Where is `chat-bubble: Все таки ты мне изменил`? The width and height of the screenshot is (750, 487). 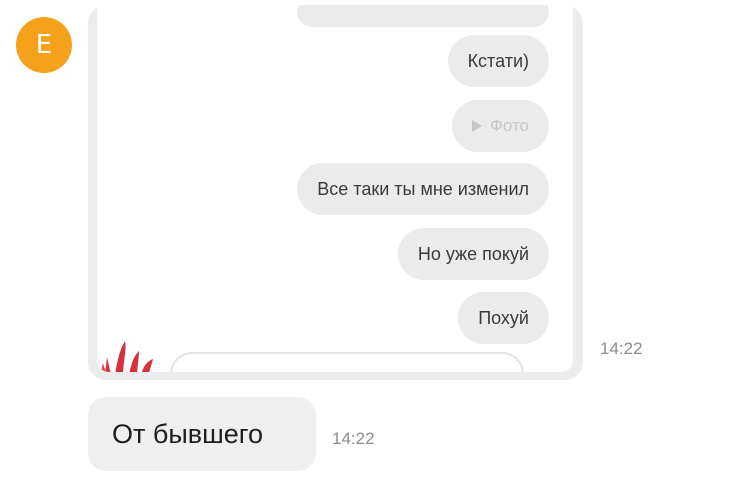
chat-bubble: Все таки ты мне изменил is located at coordinates (423, 189).